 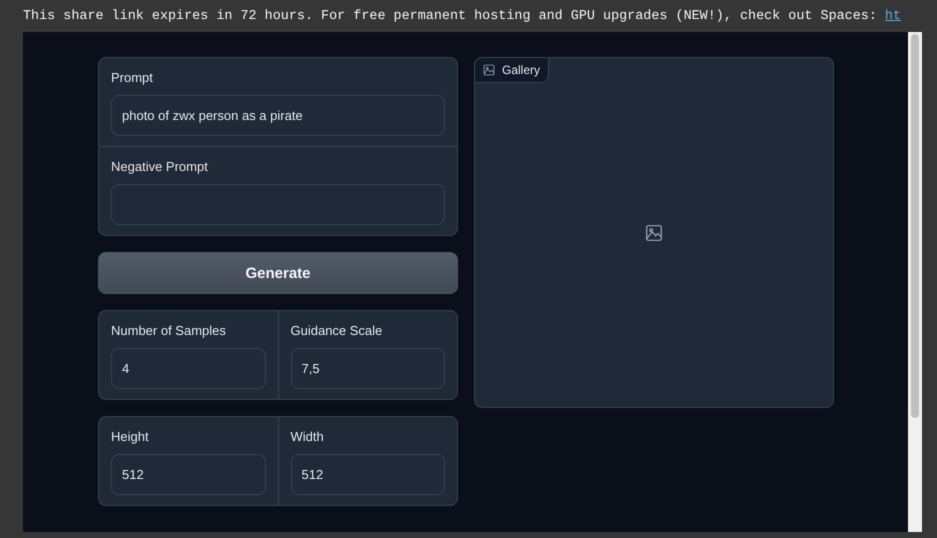 I want to click on prompt-field: photo of zwx person as a pirate, so click(x=278, y=115).